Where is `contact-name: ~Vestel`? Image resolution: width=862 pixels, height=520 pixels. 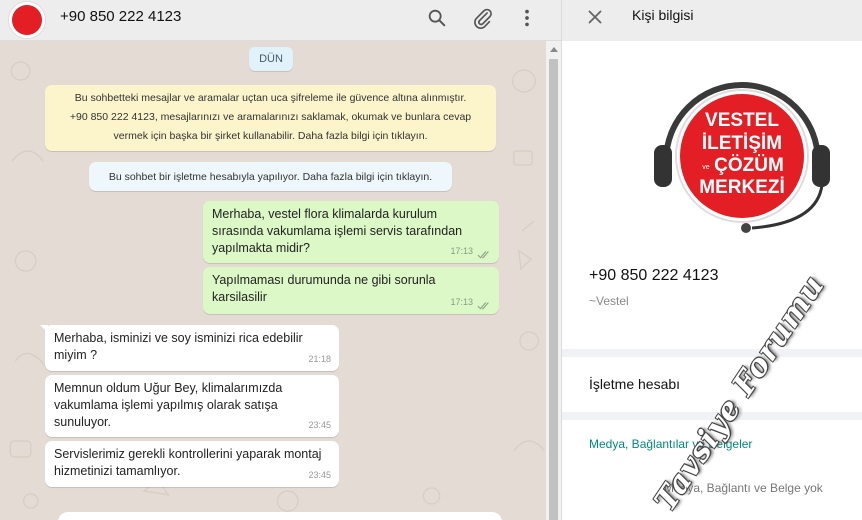
contact-name: ~Vestel is located at coordinates (609, 301).